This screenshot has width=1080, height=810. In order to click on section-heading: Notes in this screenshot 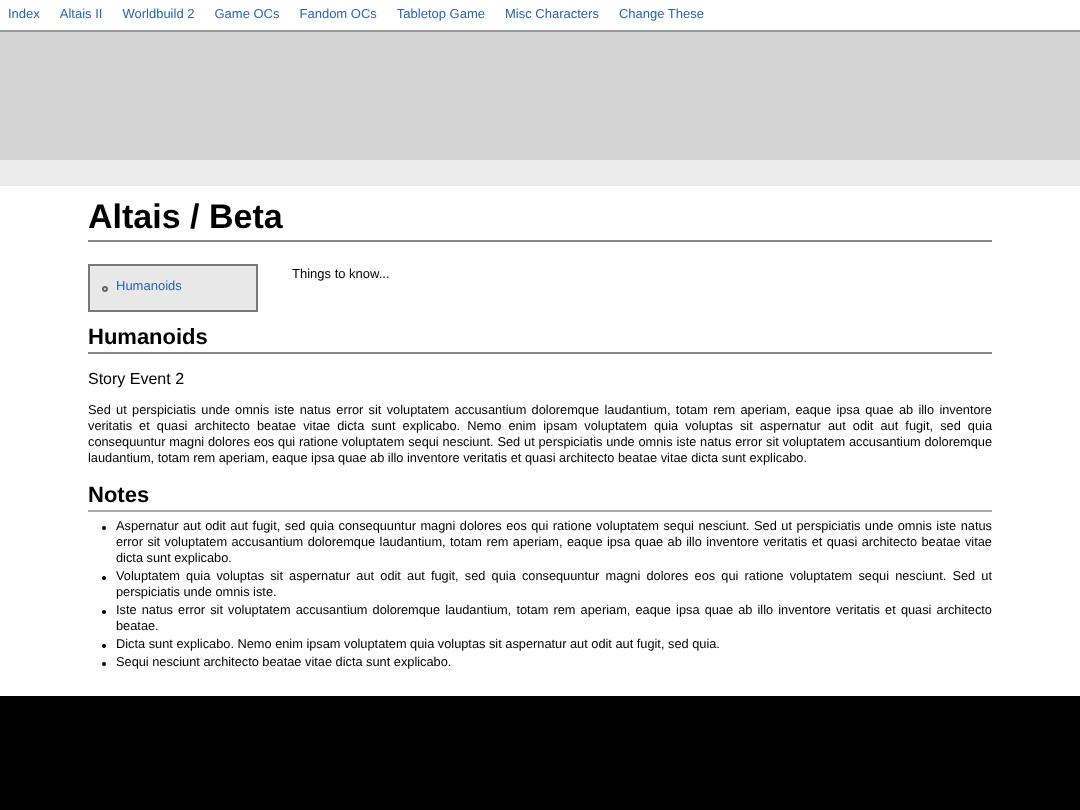, I will do `click(540, 497)`.